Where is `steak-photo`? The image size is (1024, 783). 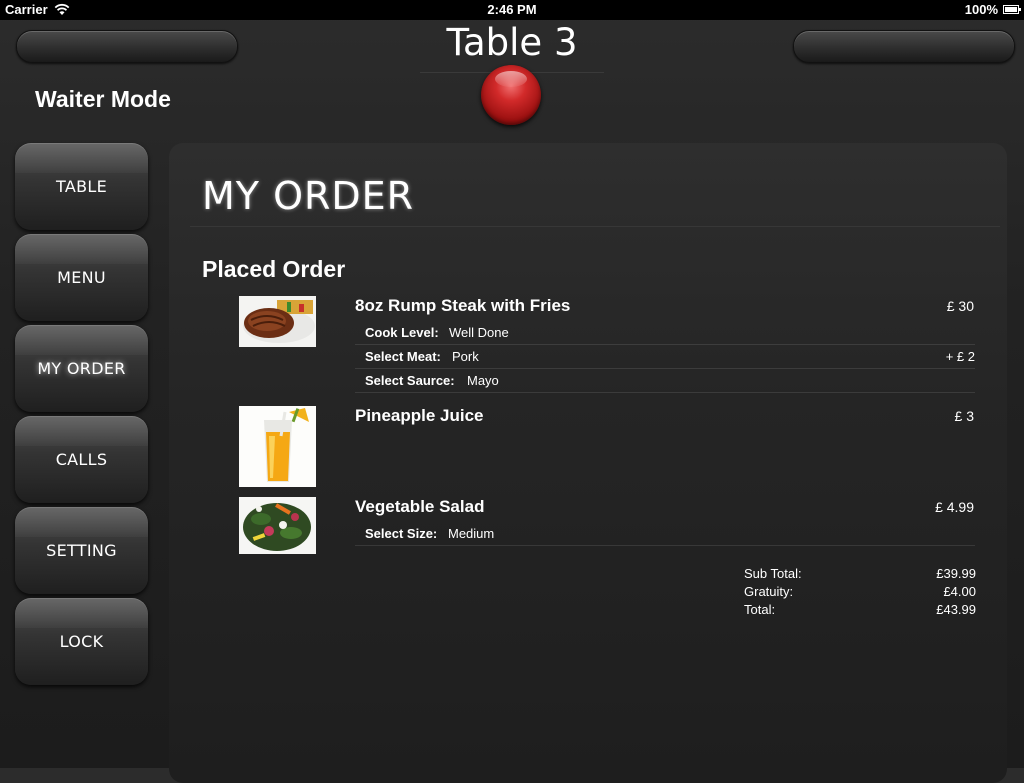
steak-photo is located at coordinates (277, 321).